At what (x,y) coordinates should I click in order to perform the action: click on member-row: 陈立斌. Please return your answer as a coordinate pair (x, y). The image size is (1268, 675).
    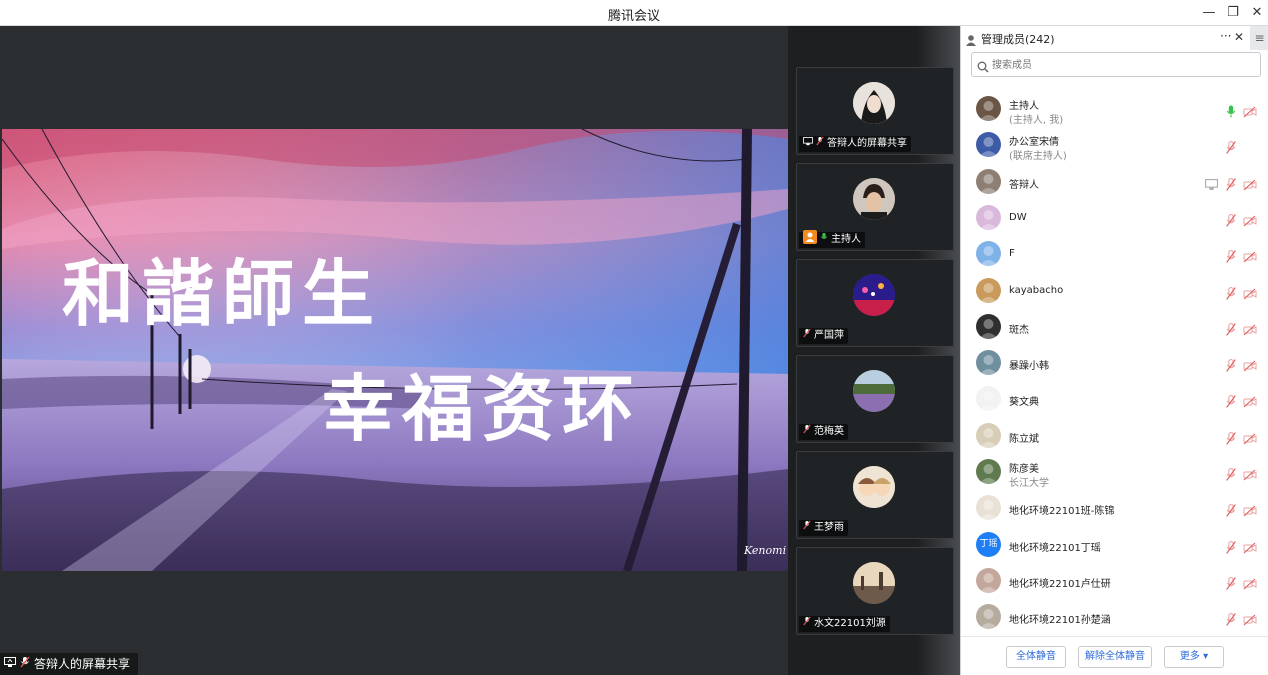
    Looking at the image, I should click on (1114, 436).